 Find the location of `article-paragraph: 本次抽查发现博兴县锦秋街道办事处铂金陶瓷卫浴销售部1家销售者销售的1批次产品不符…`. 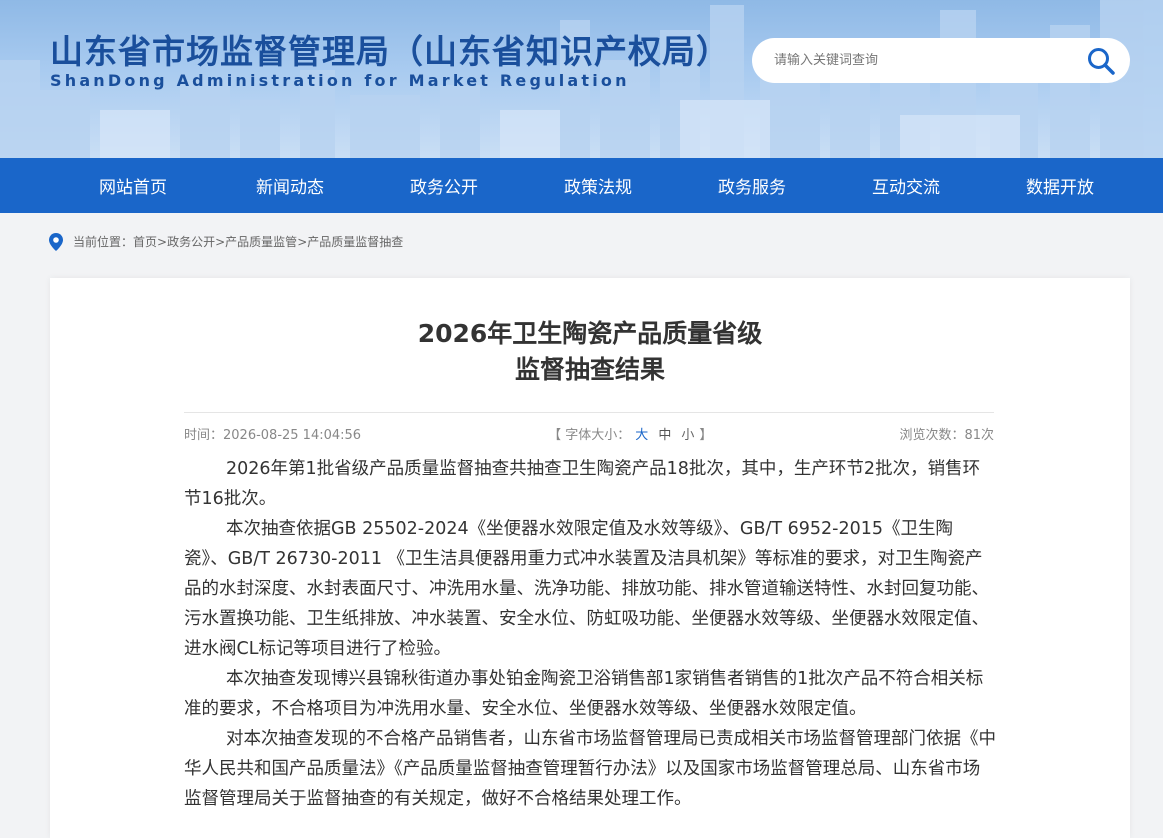

article-paragraph: 本次抽查发现博兴县锦秋街道办事处铂金陶瓷卫浴销售部1家销售者销售的1批次产品不符… is located at coordinates (584, 694).